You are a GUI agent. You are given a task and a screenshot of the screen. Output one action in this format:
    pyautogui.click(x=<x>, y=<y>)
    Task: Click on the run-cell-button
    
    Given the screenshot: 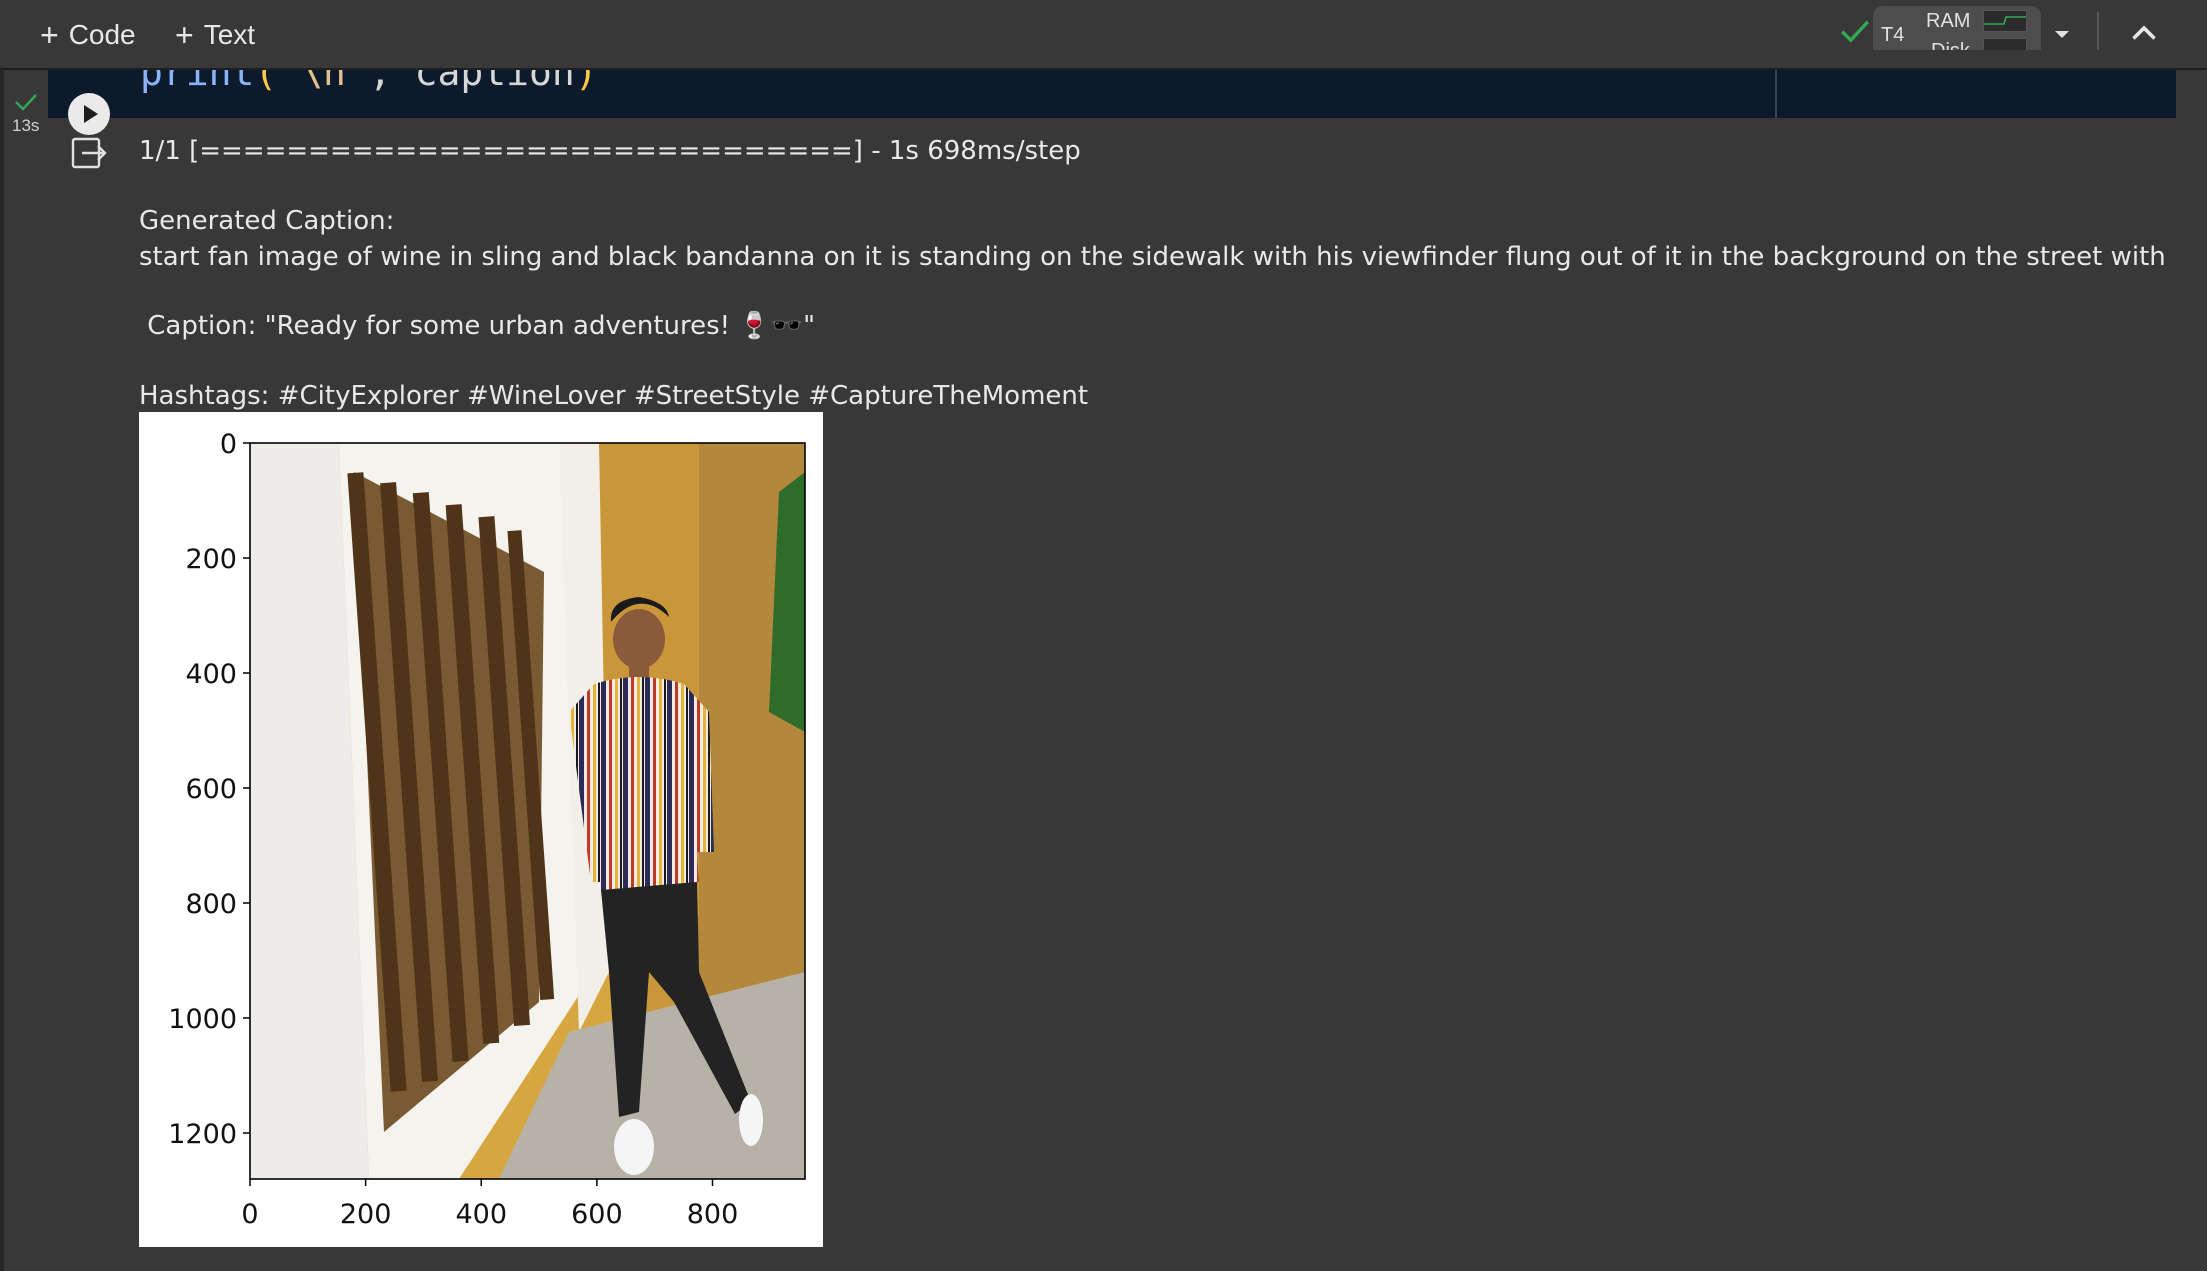 What is the action you would take?
    pyautogui.click(x=89, y=114)
    